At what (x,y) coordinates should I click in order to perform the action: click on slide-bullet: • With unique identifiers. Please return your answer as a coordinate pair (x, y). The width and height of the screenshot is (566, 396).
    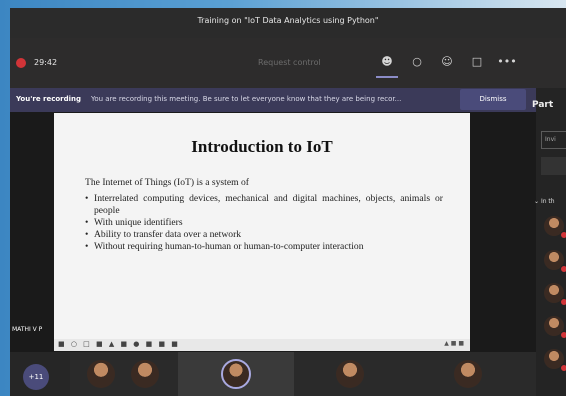
    Looking at the image, I should click on (134, 222).